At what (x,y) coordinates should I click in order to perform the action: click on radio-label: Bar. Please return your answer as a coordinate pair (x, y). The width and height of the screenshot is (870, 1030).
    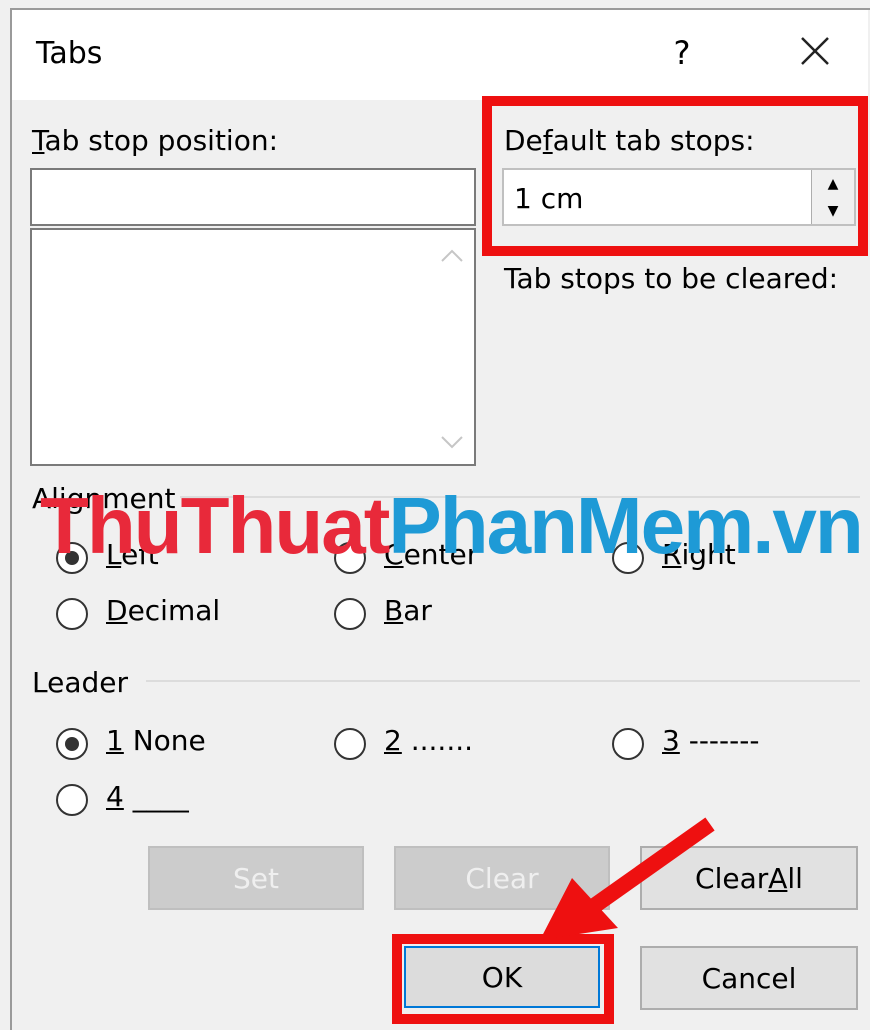
    Looking at the image, I should click on (408, 610).